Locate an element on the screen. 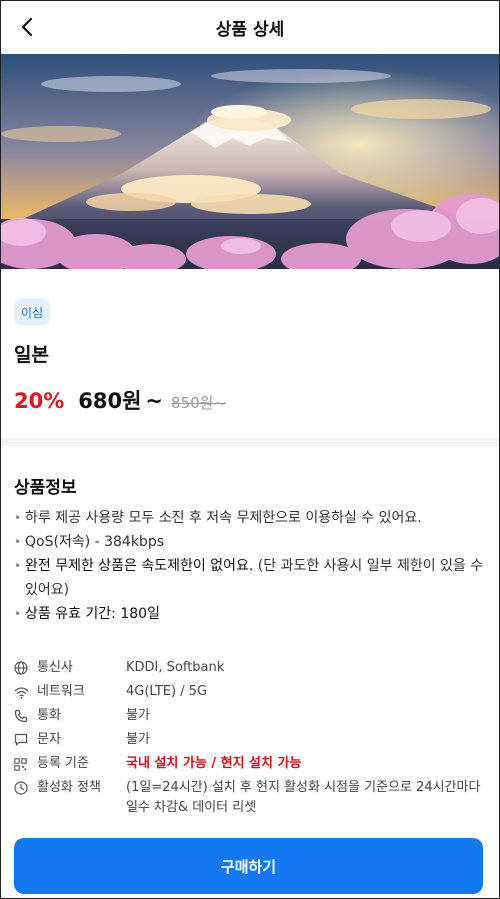  spec-row-sms: 문자 불가 is located at coordinates (250, 740).